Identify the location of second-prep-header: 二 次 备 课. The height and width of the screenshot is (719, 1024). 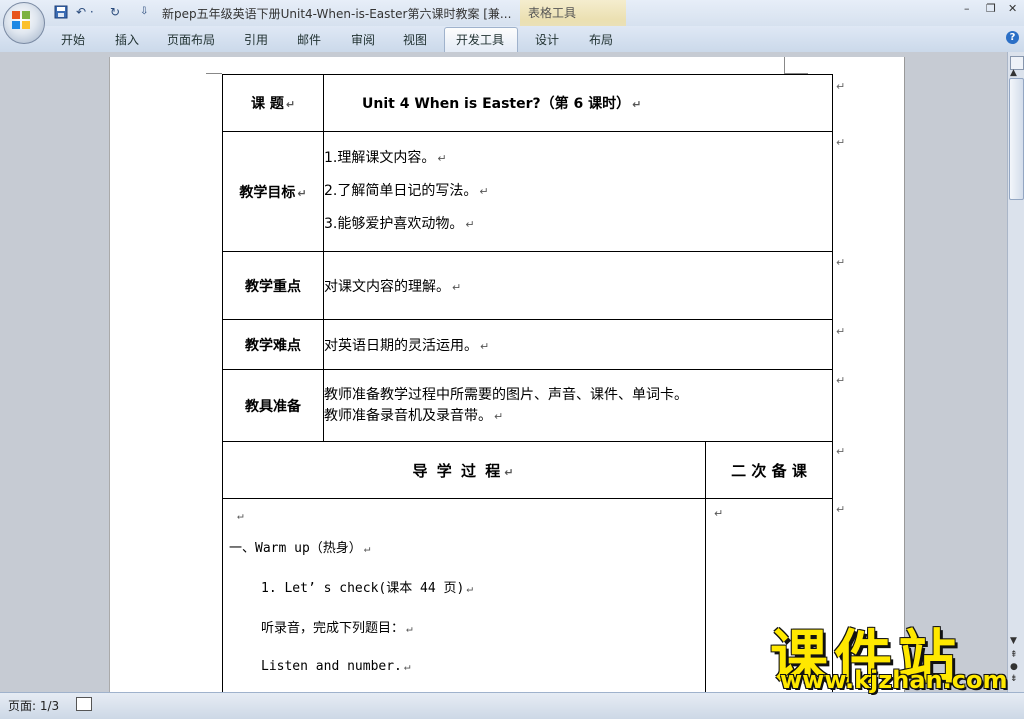
(769, 470).